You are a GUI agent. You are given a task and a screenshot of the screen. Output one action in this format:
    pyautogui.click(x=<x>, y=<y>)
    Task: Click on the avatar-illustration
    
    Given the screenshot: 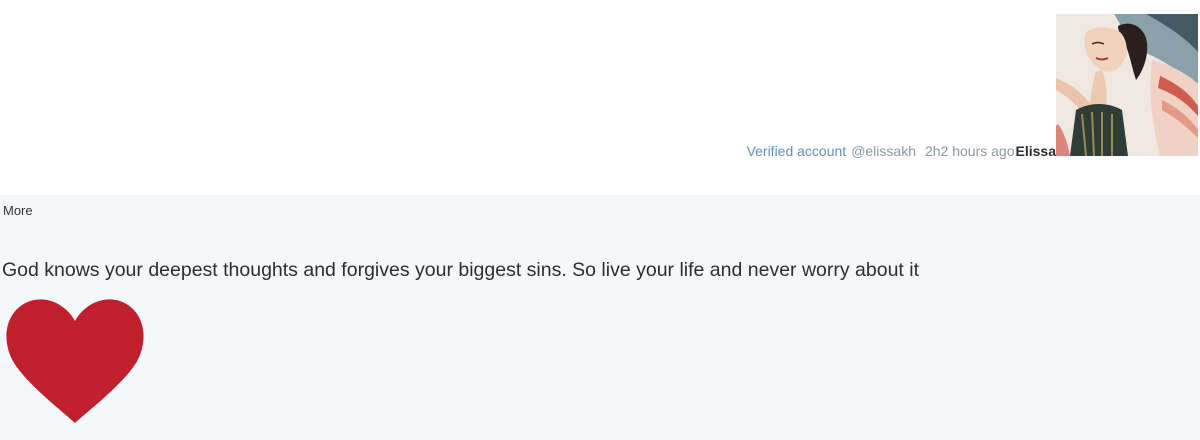 What is the action you would take?
    pyautogui.click(x=1127, y=85)
    